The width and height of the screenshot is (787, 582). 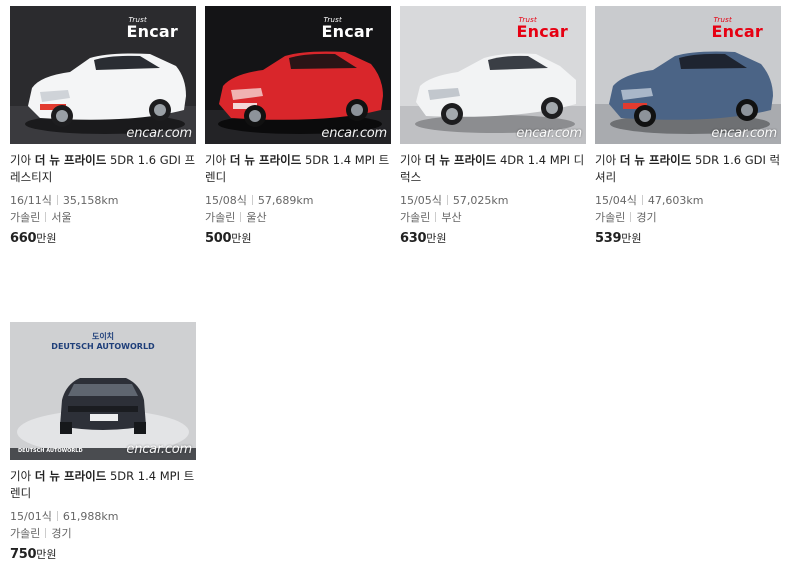 What do you see at coordinates (31, 200) in the screenshot?
I see `year-value: 16/11식` at bounding box center [31, 200].